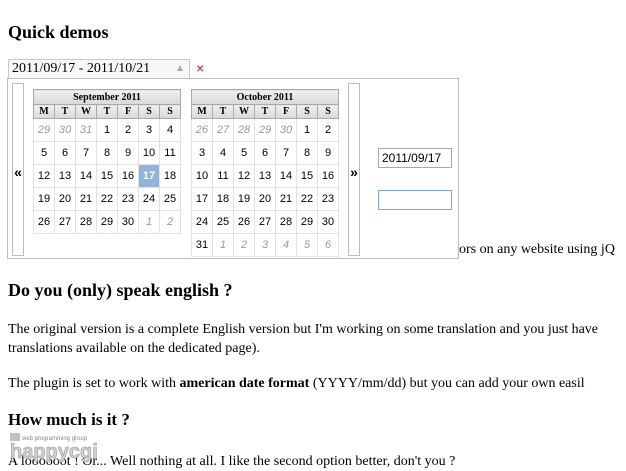 The height and width of the screenshot is (471, 626). I want to click on watermark-brand: happycgi, so click(54, 452).